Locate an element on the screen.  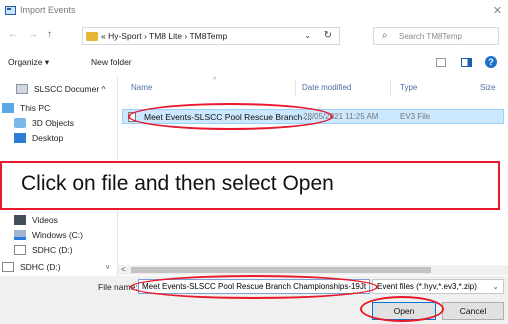
search-box: ⌕ Search TM8Temp is located at coordinates (436, 36).